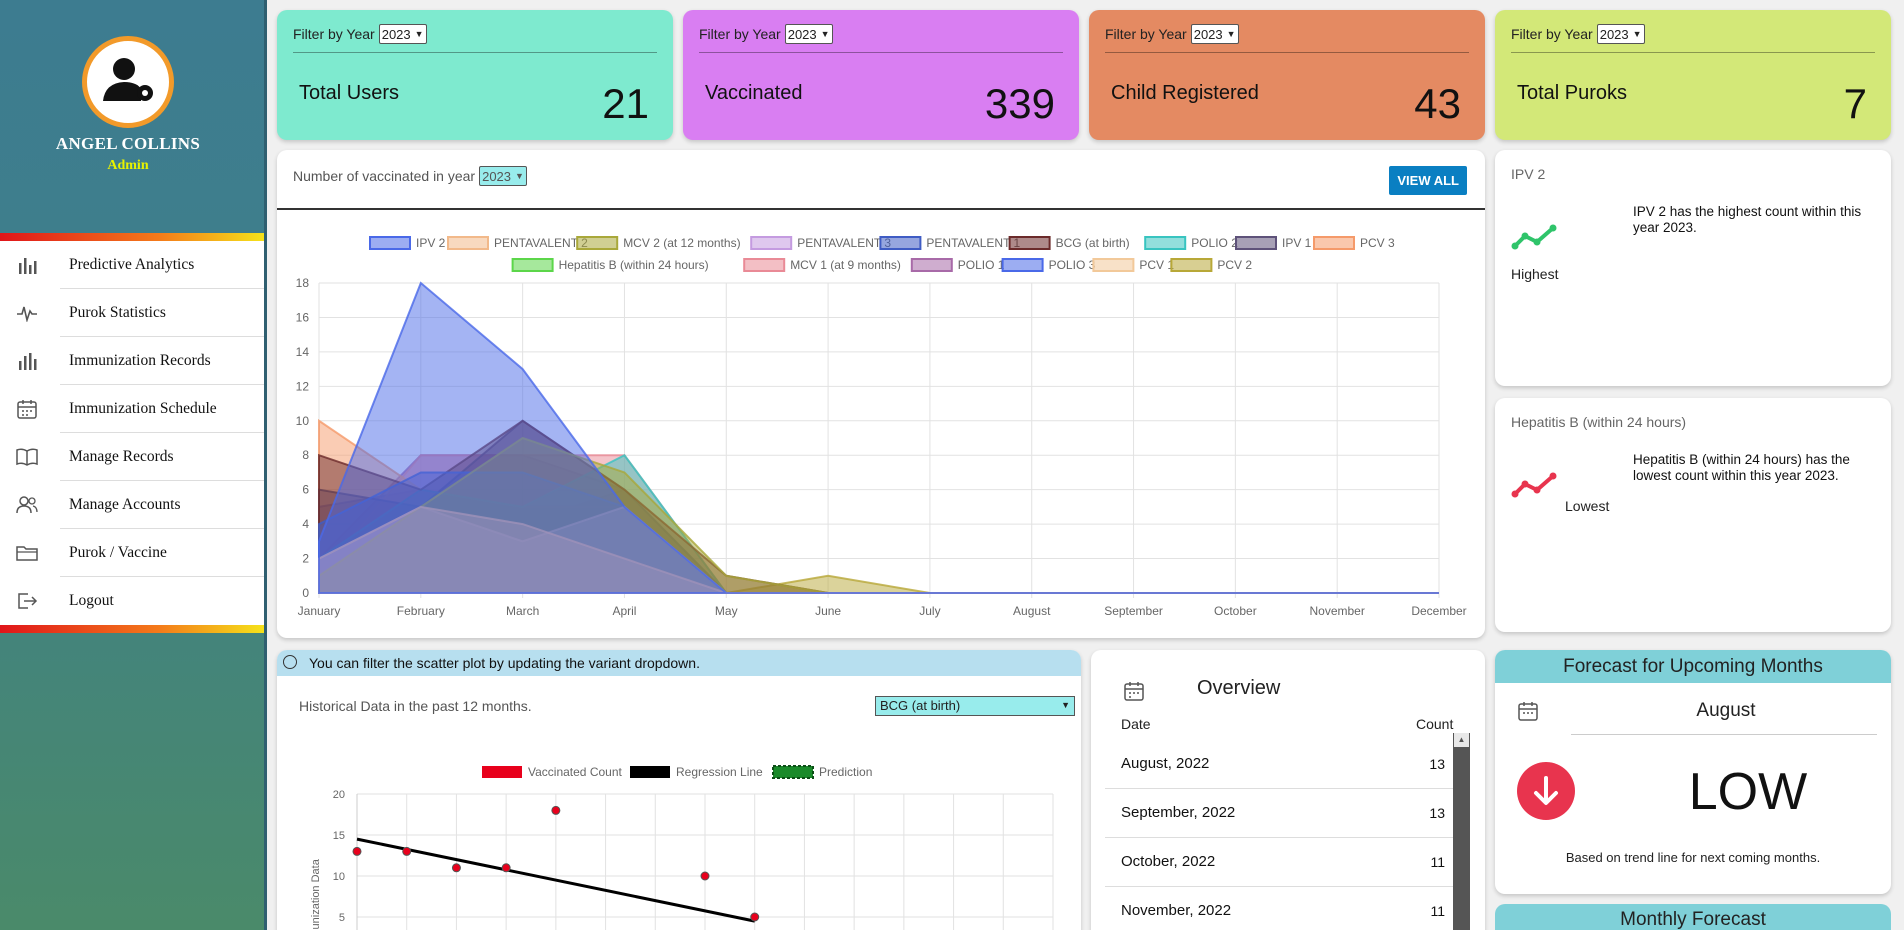 Image resolution: width=1904 pixels, height=930 pixels. I want to click on legend-label: IPV 1, so click(1297, 243).